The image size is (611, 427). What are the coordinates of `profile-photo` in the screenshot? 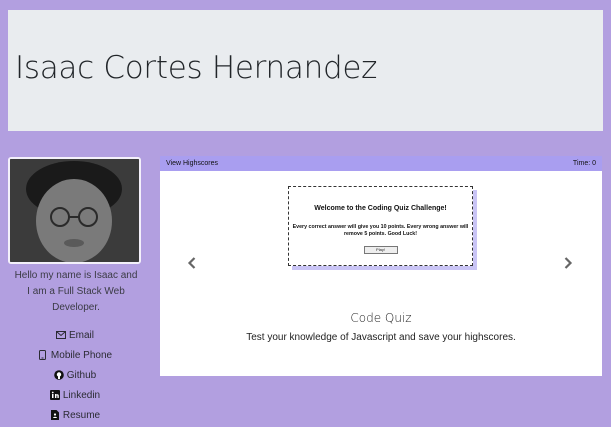 It's located at (74, 210).